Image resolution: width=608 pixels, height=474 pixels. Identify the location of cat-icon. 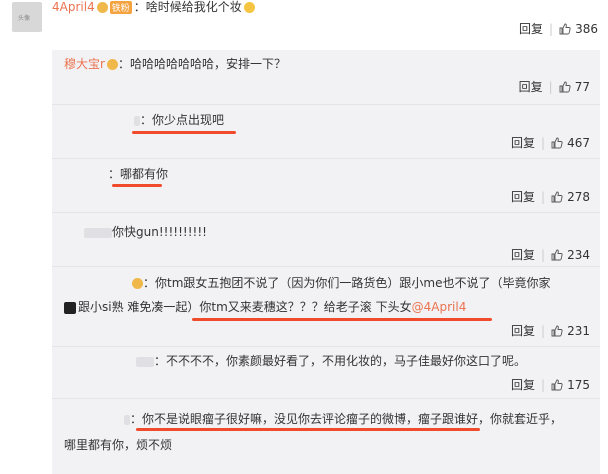
(70, 307).